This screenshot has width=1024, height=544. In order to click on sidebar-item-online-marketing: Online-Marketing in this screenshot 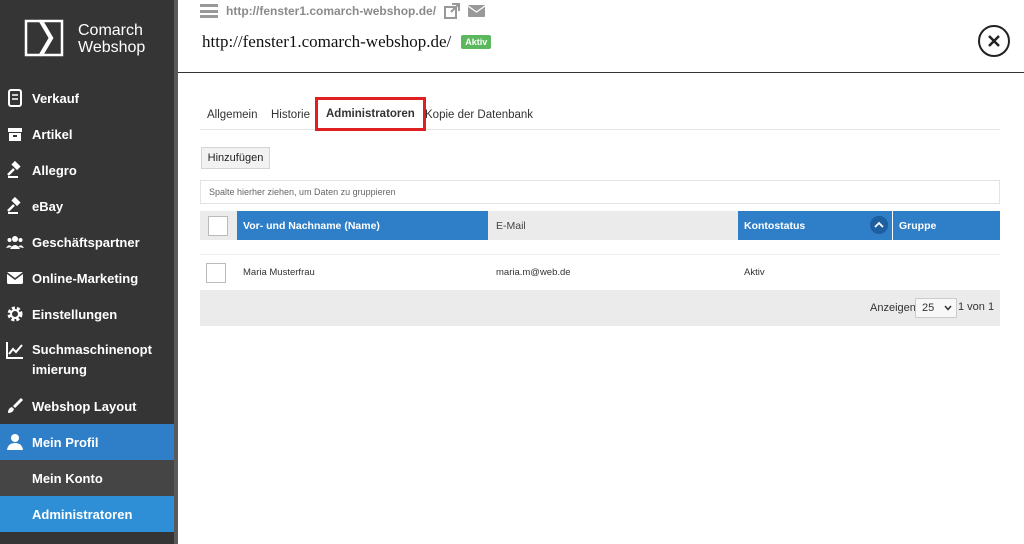, I will do `click(88, 278)`.